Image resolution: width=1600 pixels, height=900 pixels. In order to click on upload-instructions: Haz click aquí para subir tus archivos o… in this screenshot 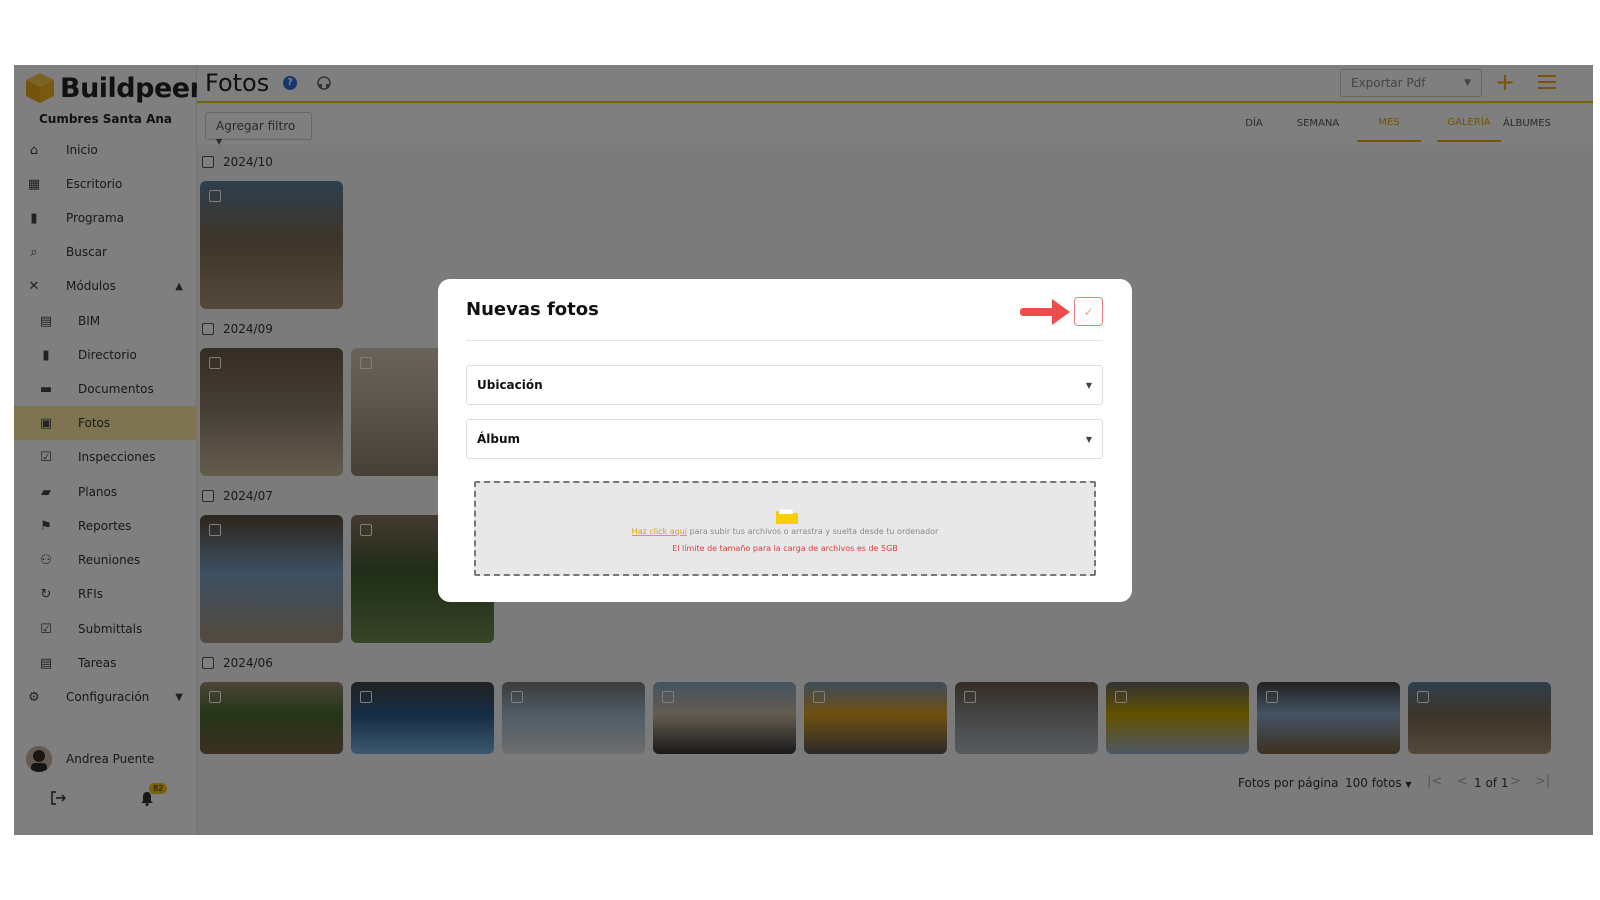, I will do `click(785, 531)`.